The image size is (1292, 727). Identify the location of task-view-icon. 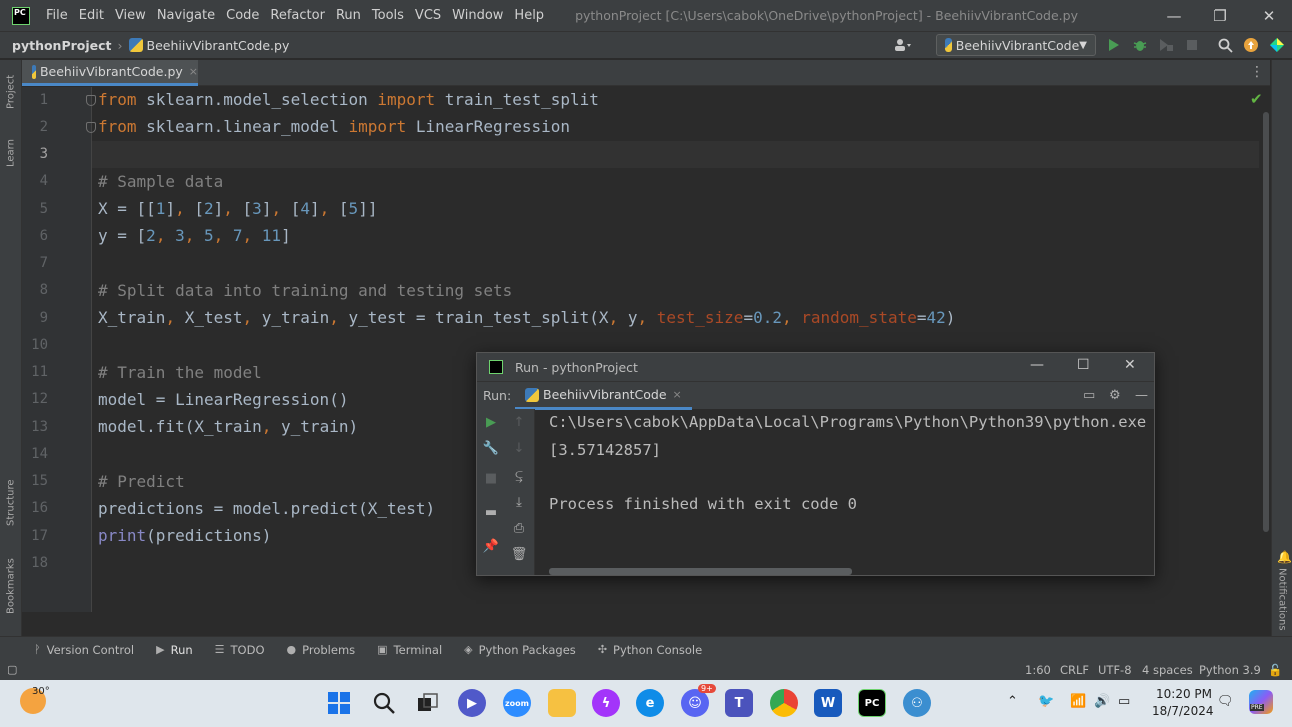
(428, 703).